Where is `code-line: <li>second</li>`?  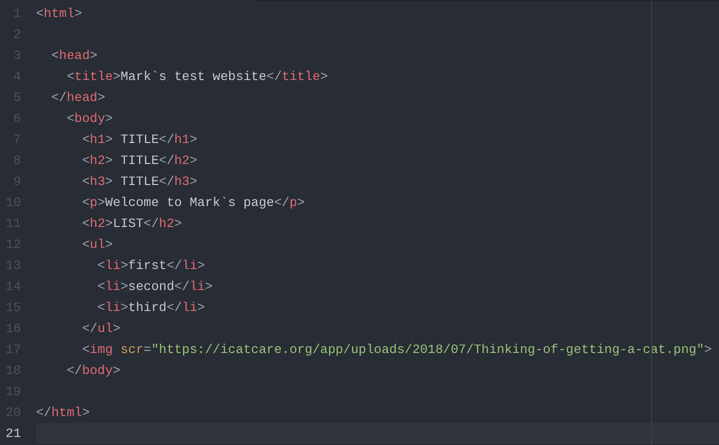 code-line: <li>second</li> is located at coordinates (155, 287).